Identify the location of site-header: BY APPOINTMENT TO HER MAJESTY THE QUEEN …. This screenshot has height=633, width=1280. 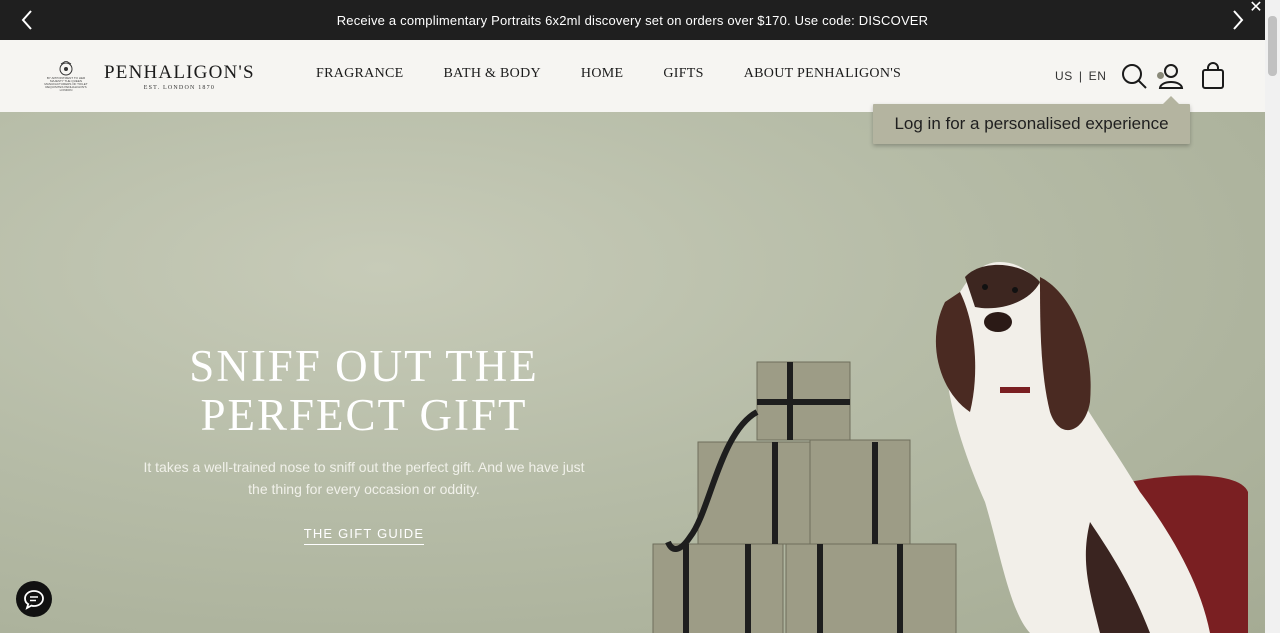
(632, 76).